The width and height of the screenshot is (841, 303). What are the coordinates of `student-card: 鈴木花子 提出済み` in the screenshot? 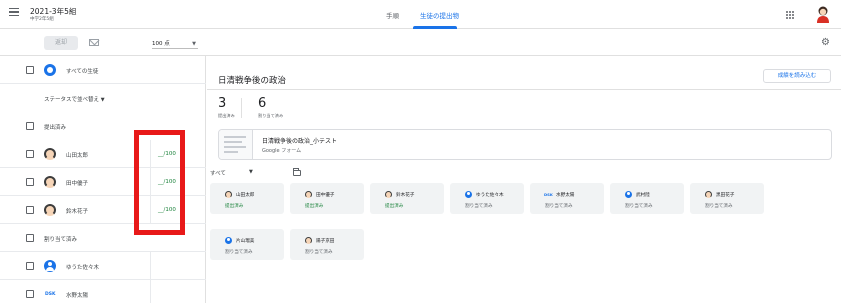 It's located at (407, 198).